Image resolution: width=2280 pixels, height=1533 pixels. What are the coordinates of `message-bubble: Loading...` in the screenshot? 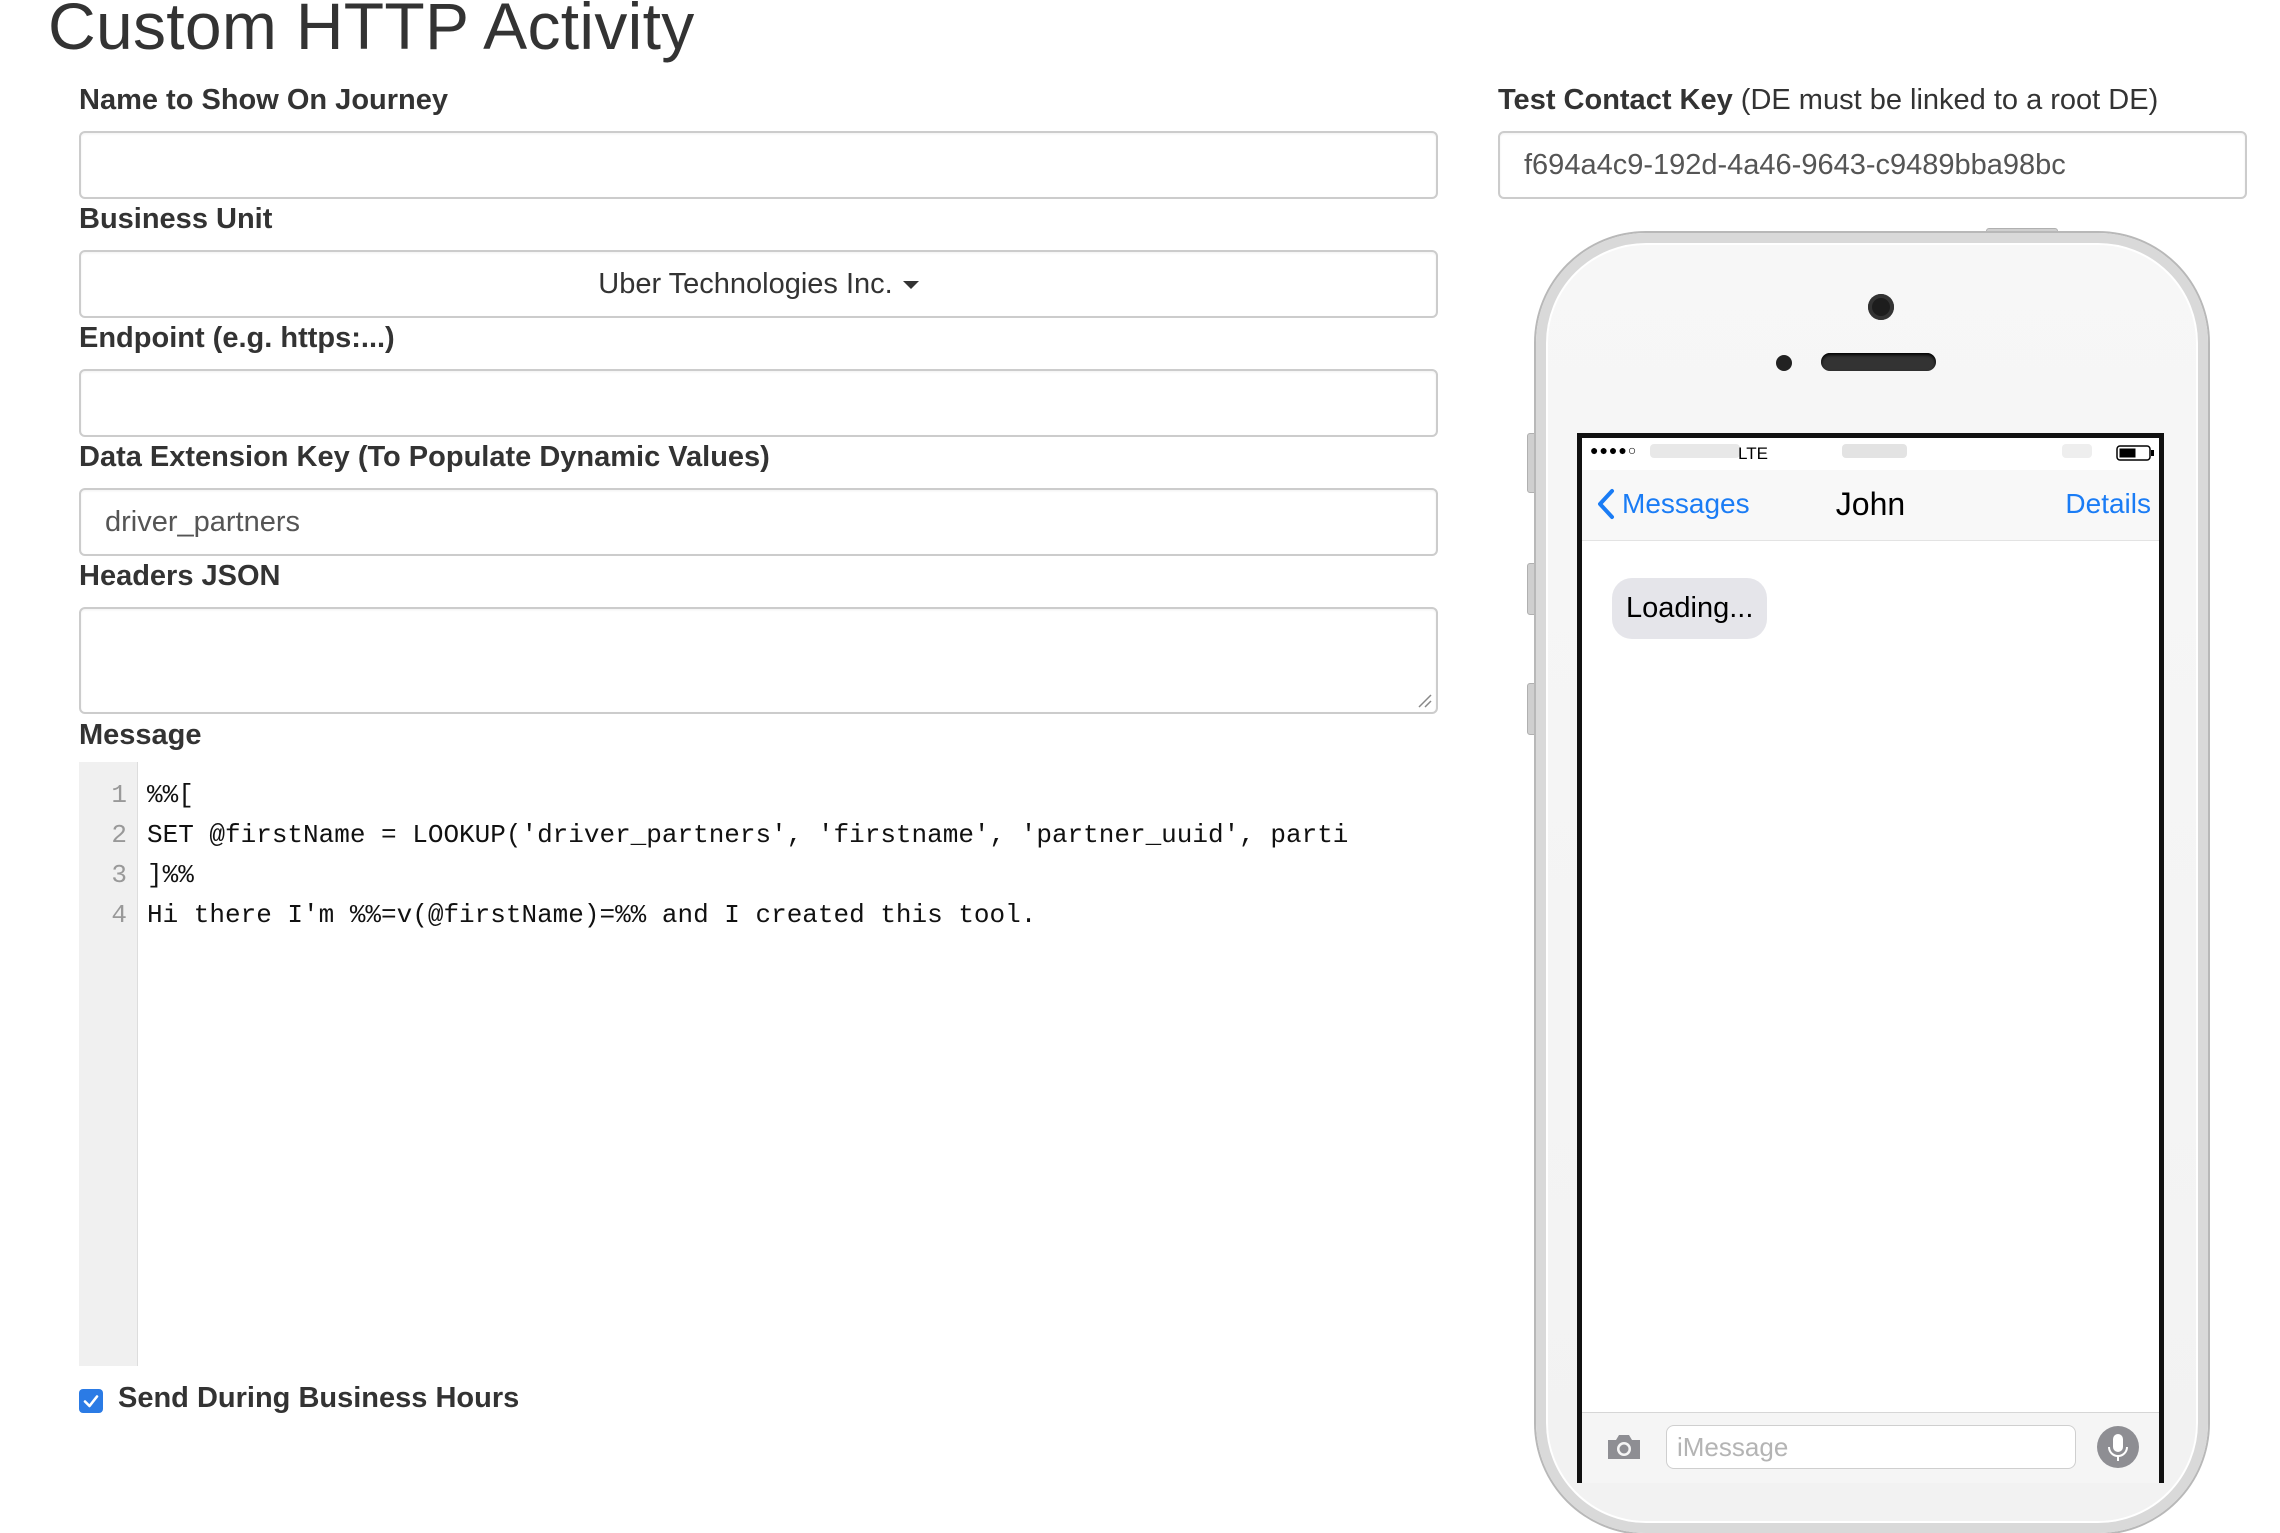 It's located at (1690, 608).